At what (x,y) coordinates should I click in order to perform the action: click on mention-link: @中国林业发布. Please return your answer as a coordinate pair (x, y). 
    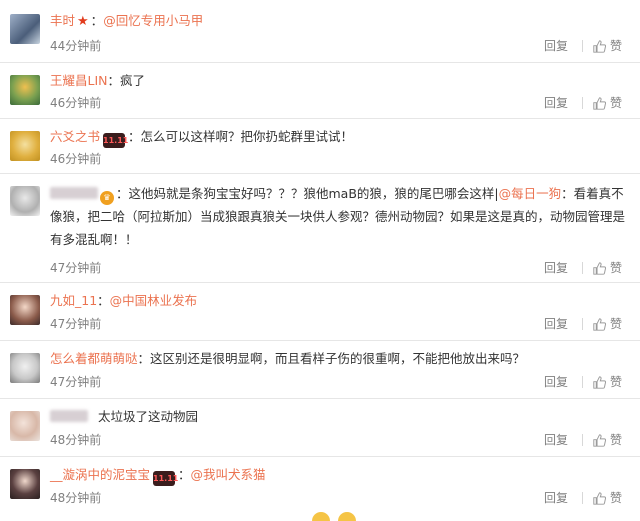
    Looking at the image, I should click on (154, 300).